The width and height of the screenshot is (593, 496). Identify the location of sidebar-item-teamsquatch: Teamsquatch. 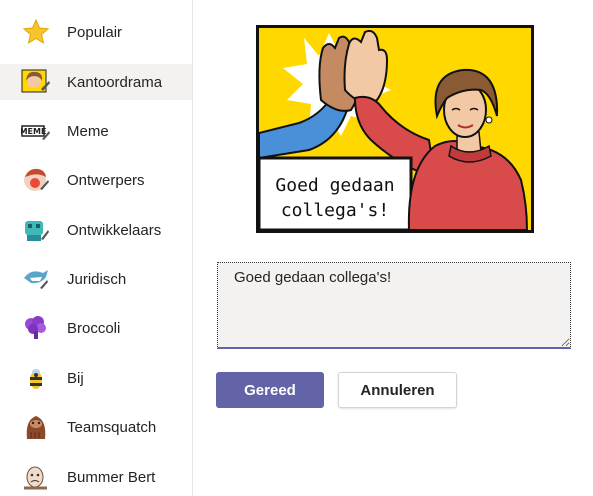
(96, 427).